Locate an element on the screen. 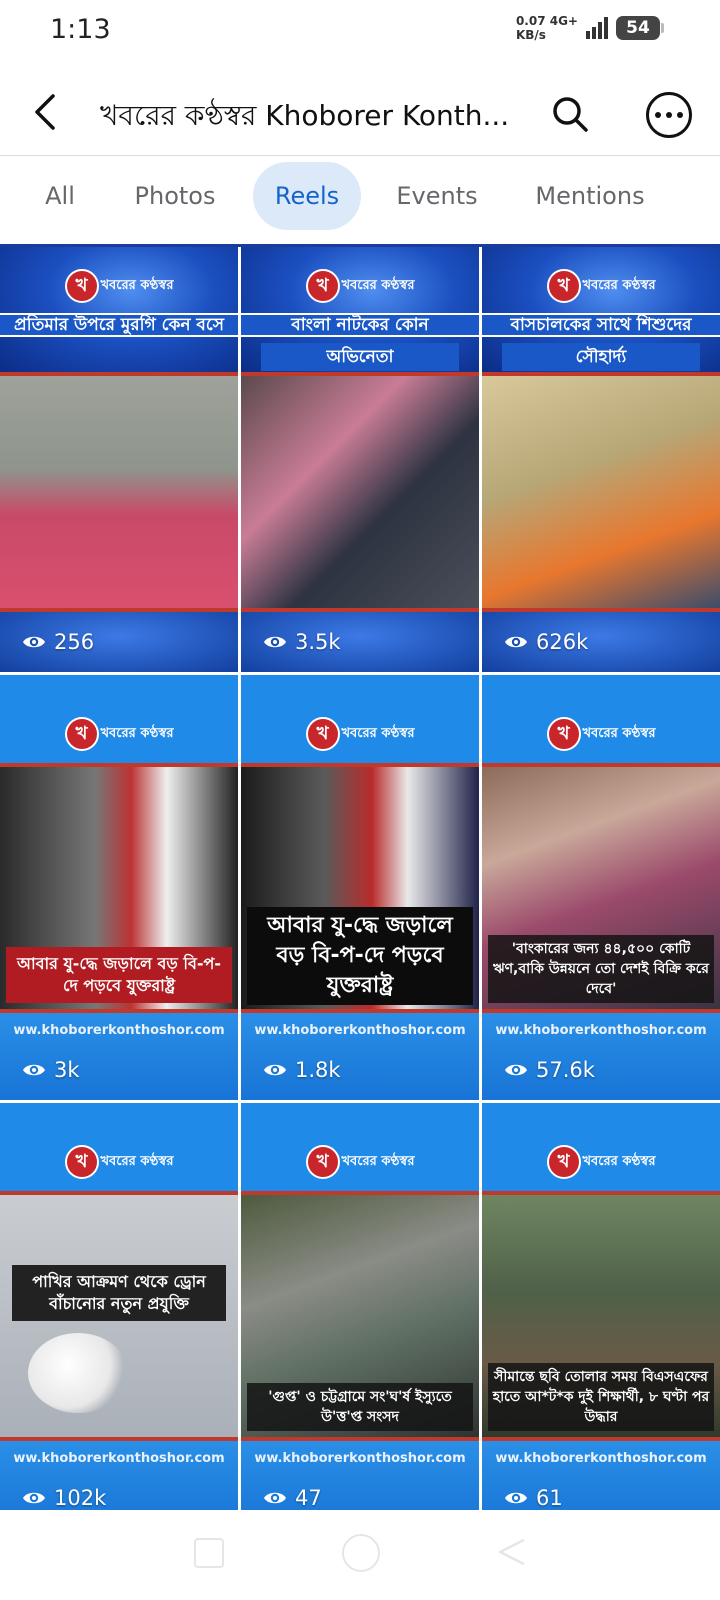  view-count: 57.6k is located at coordinates (549, 1070).